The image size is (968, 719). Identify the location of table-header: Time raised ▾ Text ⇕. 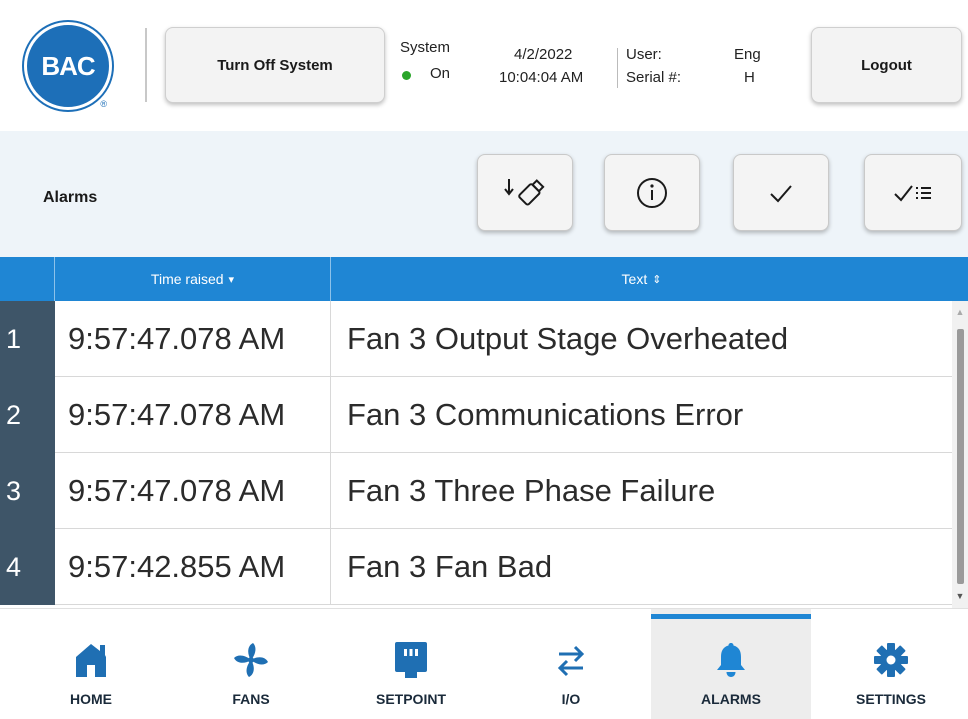
(484, 279).